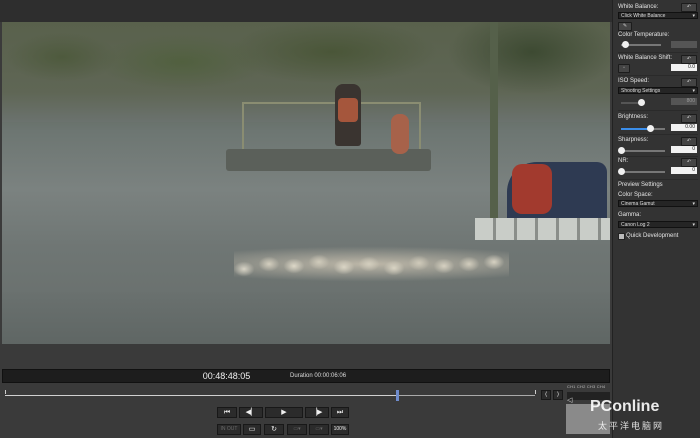  I want to click on top-bar, so click(306, 11).